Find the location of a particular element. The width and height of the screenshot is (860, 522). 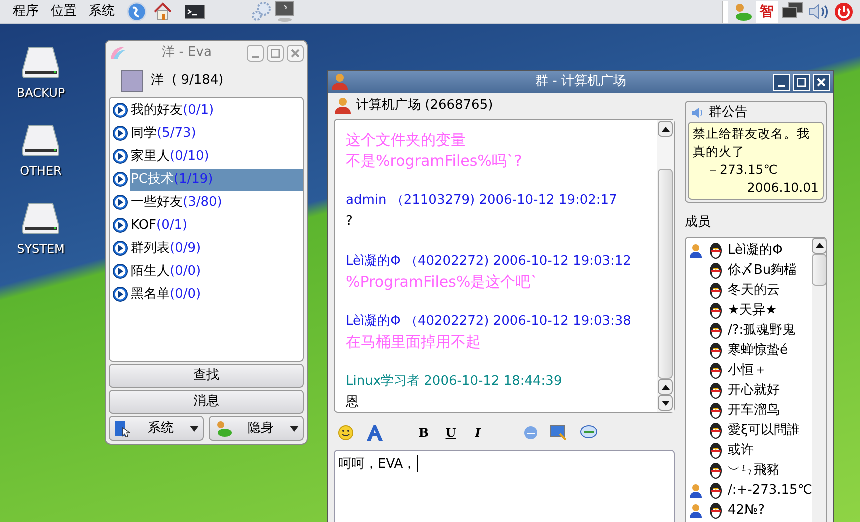

notice-date: 2006.10.01 is located at coordinates (783, 188).